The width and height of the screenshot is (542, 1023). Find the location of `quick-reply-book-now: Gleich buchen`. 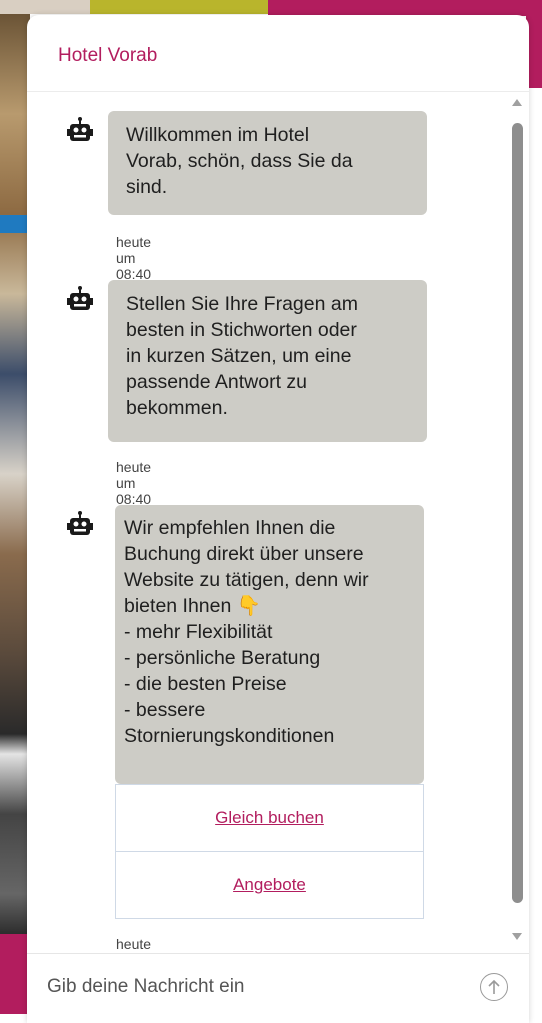

quick-reply-book-now: Gleich buchen is located at coordinates (269, 818).